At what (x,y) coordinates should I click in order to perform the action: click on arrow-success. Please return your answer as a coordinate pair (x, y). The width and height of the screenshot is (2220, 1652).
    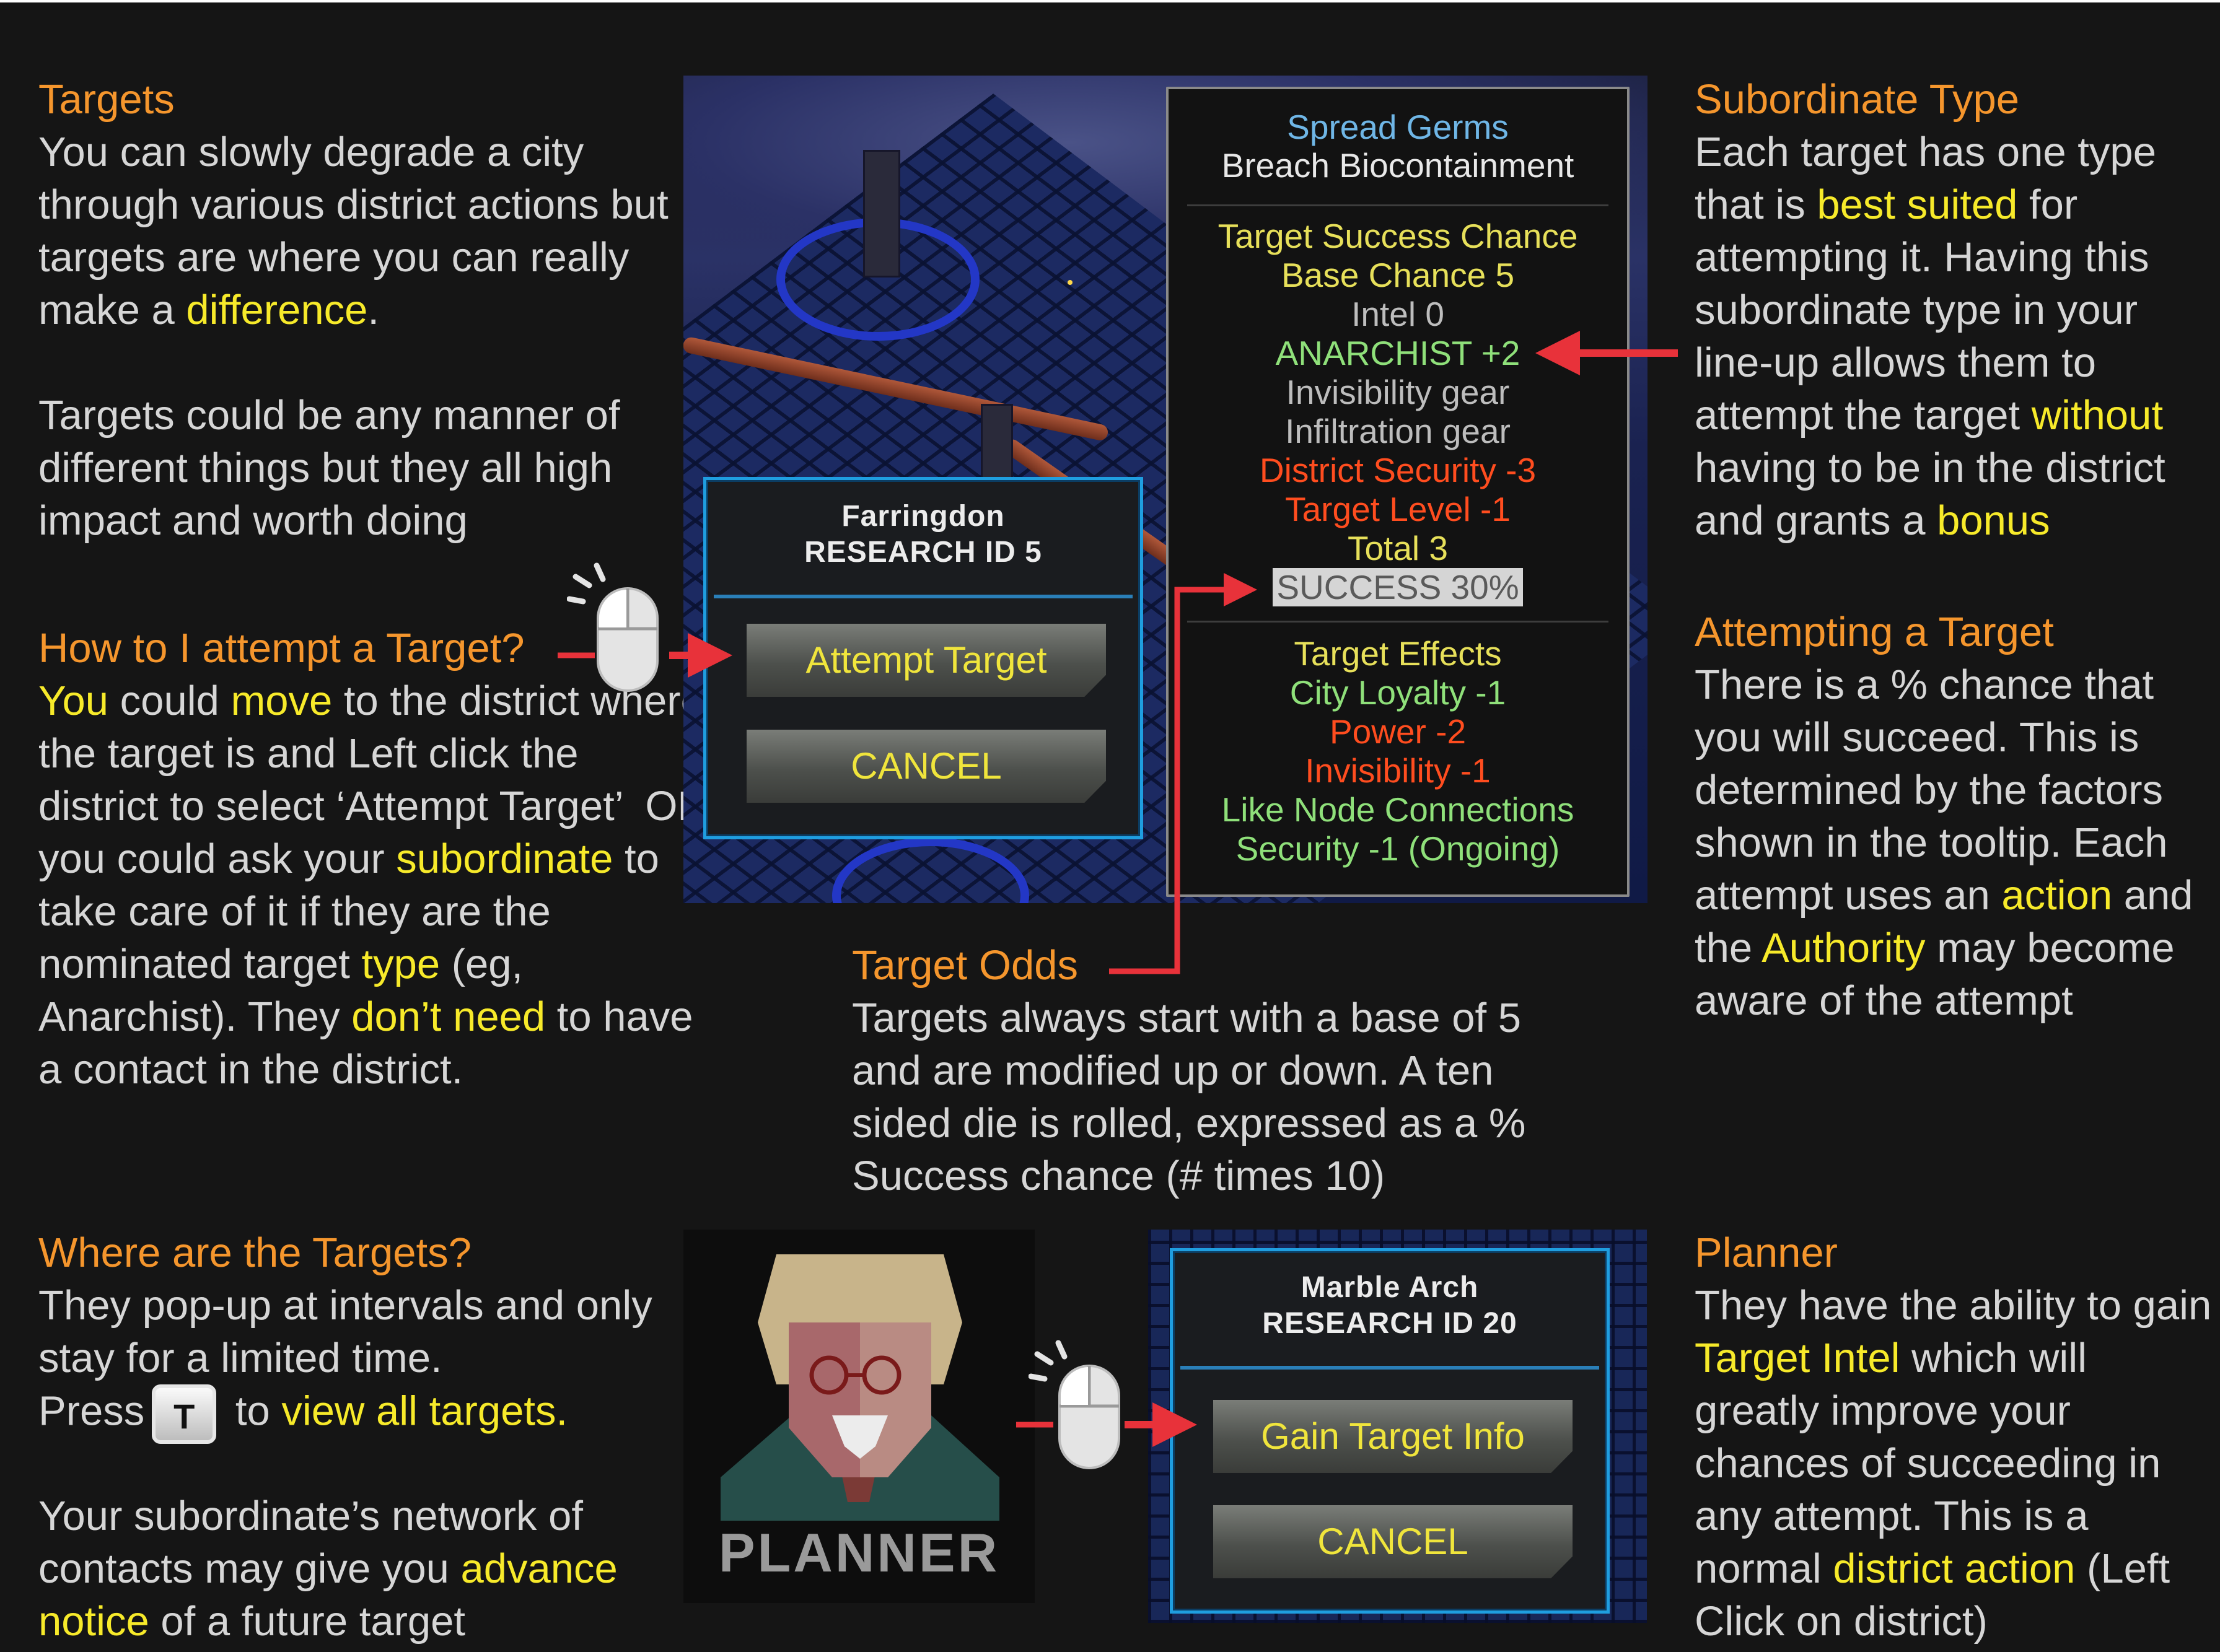
    Looking at the image, I should click on (1183, 773).